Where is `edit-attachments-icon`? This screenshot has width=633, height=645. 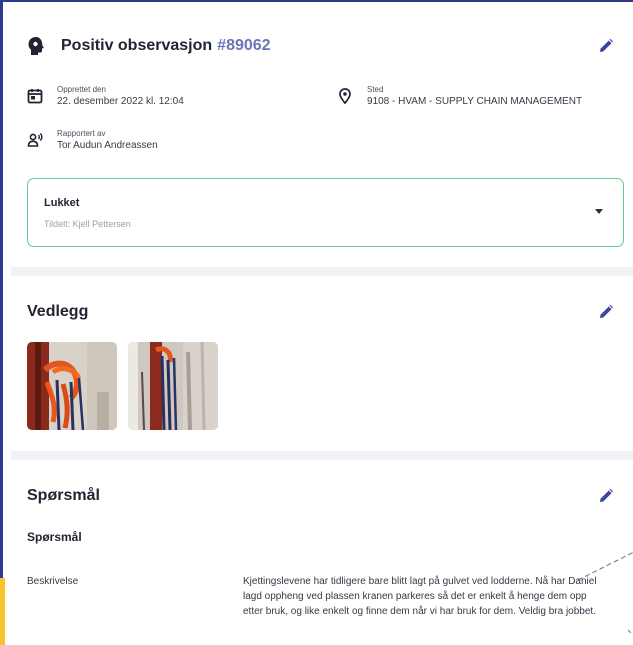 edit-attachments-icon is located at coordinates (606, 312).